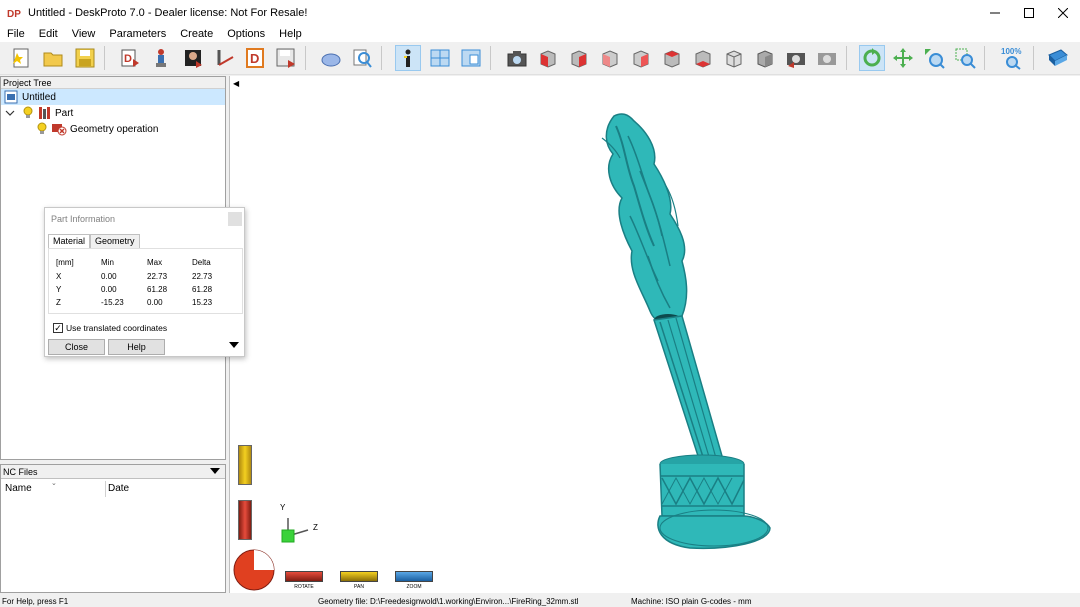 This screenshot has width=1080, height=607. I want to click on table-cell: Y, so click(59, 289).